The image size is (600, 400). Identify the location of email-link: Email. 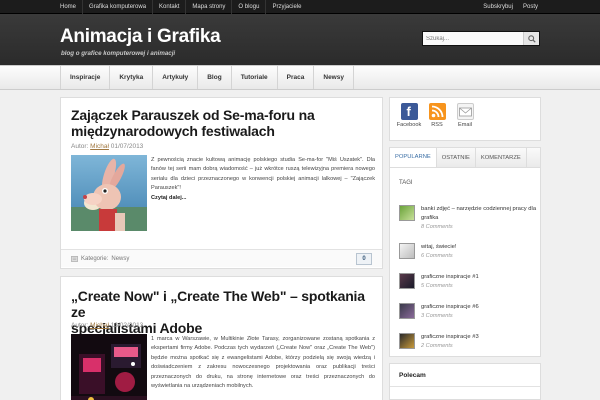
(465, 115).